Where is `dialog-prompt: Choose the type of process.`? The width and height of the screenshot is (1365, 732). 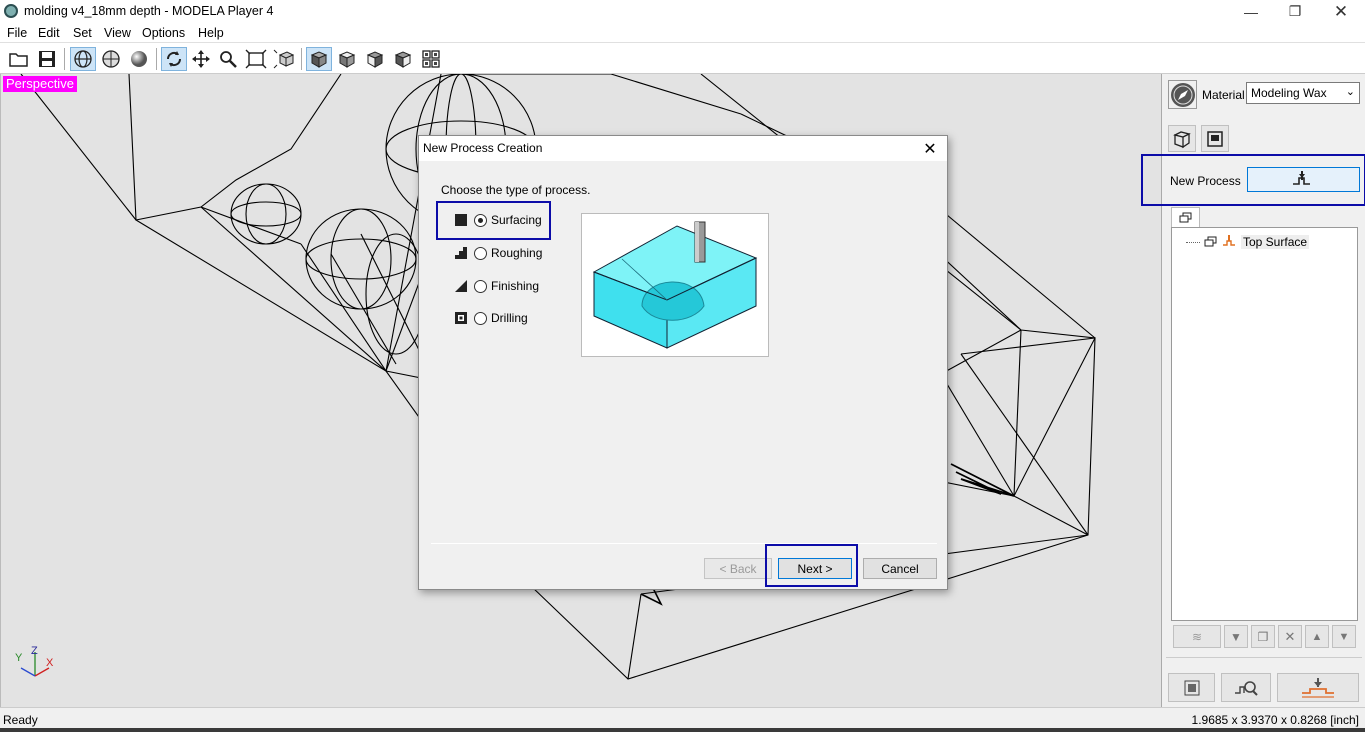
dialog-prompt: Choose the type of process. is located at coordinates (516, 190).